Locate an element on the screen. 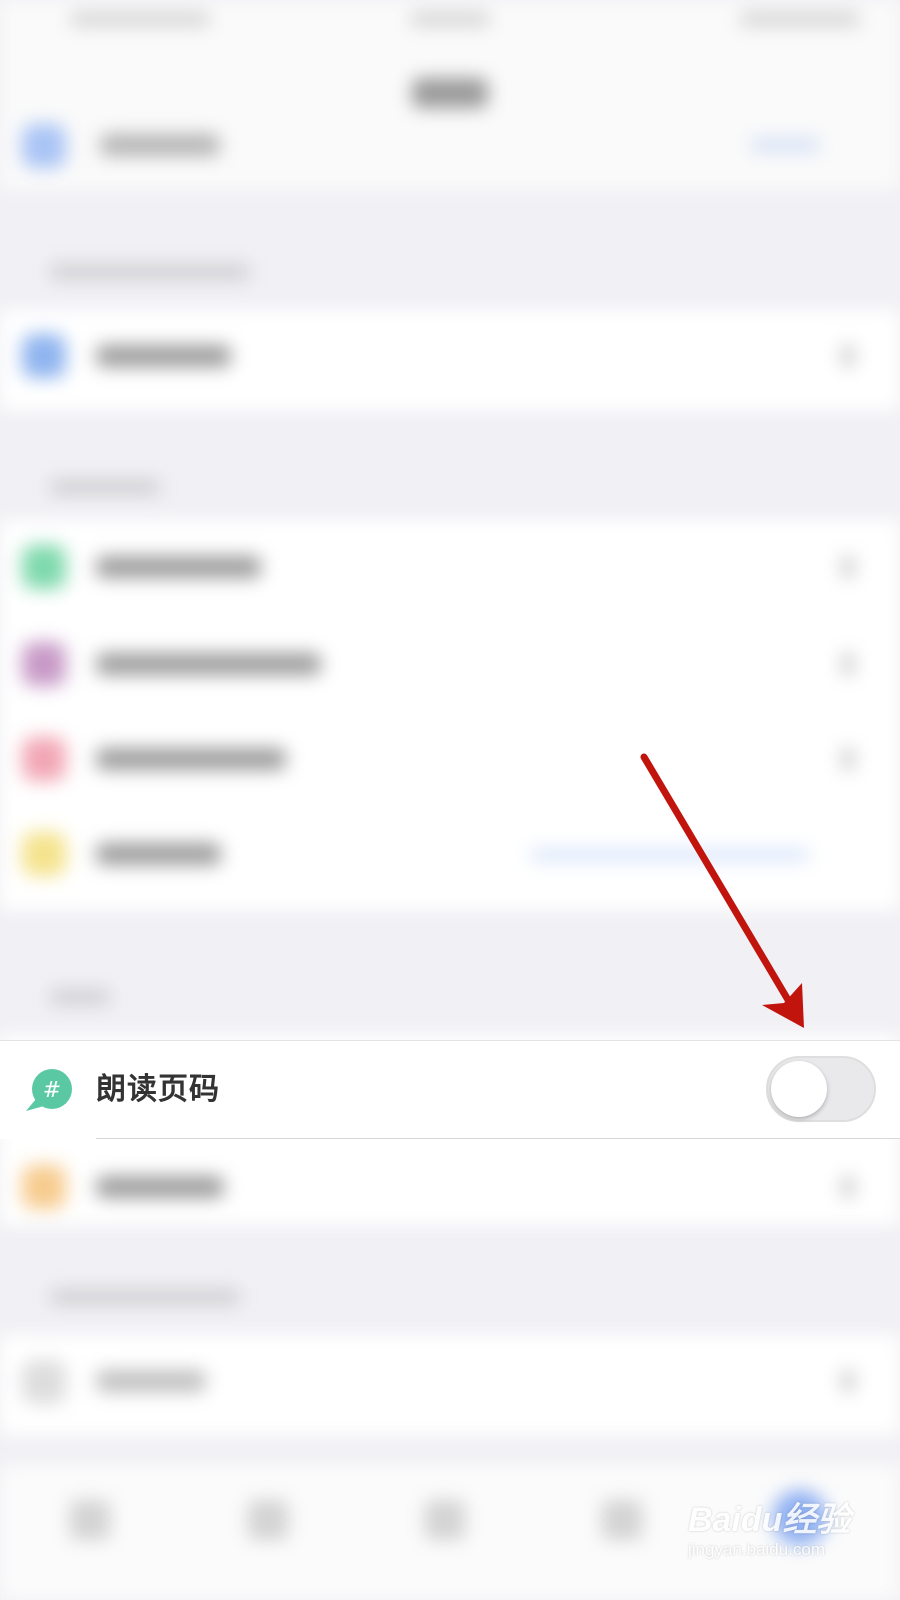  read-page-number-row: # 朗读页码 is located at coordinates (450, 1089).